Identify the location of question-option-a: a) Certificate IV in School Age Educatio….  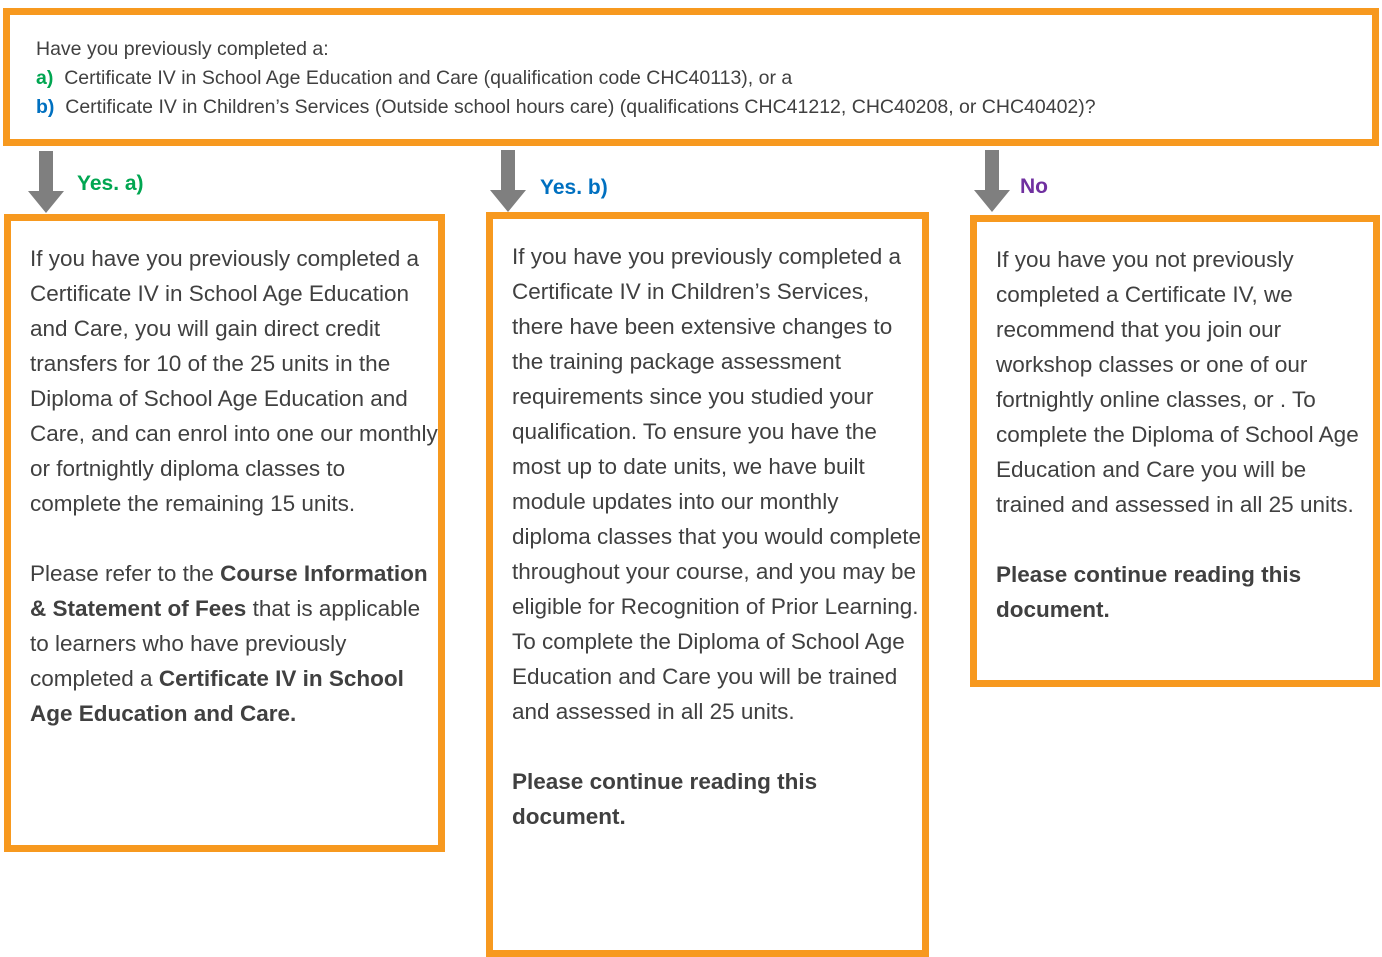
(704, 78).